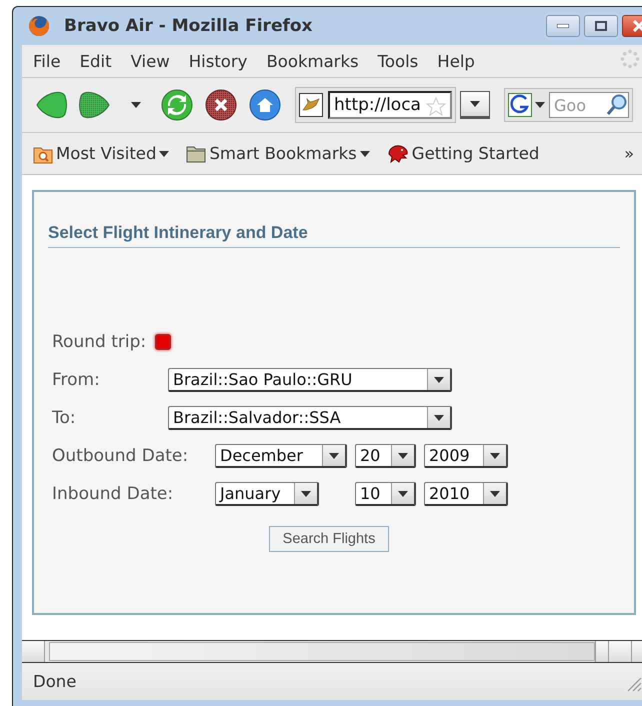 This screenshot has width=642, height=706. I want to click on year-select: 2009, so click(466, 456).